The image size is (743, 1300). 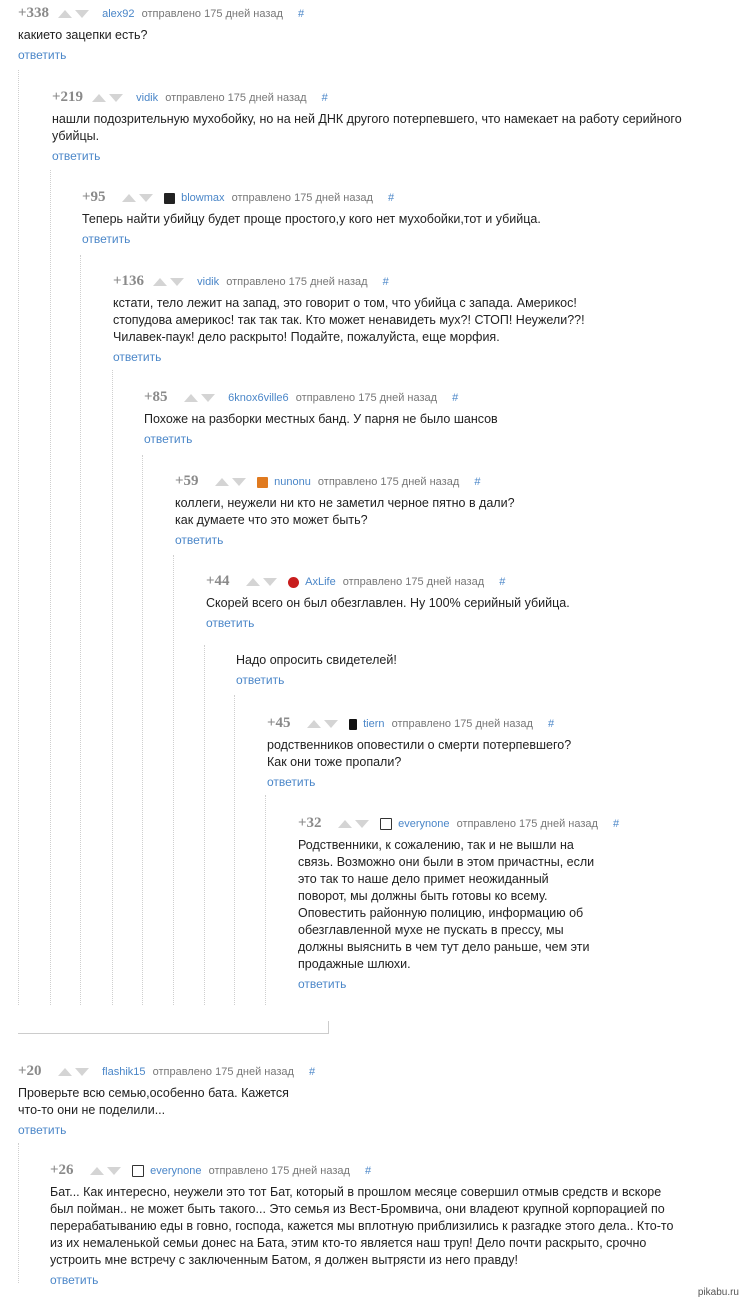 What do you see at coordinates (123, 1072) in the screenshot?
I see `author-link: flashik15` at bounding box center [123, 1072].